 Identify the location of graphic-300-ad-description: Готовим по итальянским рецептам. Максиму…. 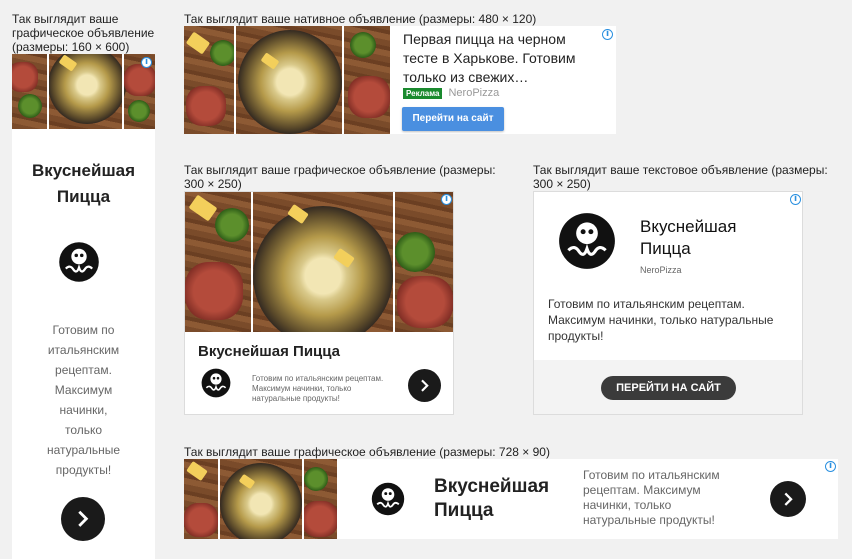
(318, 388).